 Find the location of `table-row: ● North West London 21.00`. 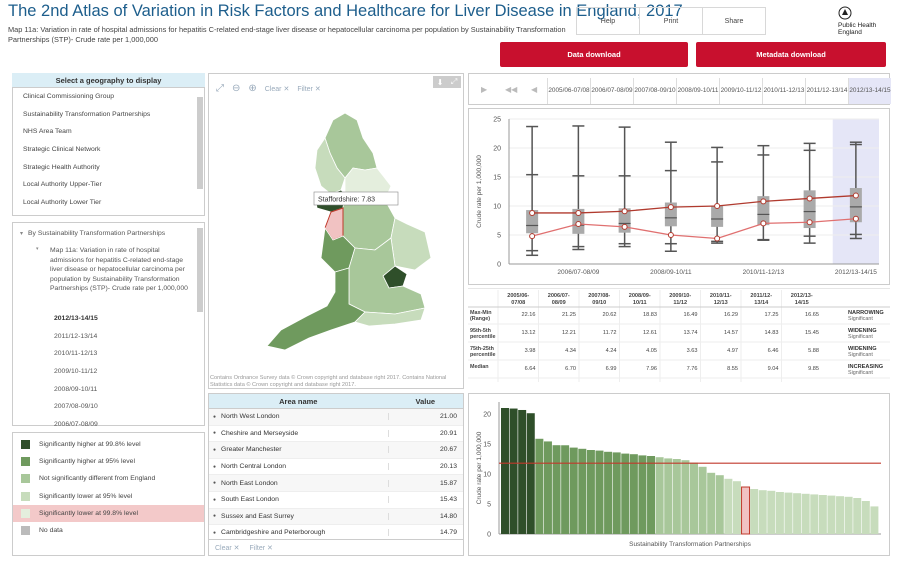

table-row: ● North West London 21.00 is located at coordinates (336, 417).